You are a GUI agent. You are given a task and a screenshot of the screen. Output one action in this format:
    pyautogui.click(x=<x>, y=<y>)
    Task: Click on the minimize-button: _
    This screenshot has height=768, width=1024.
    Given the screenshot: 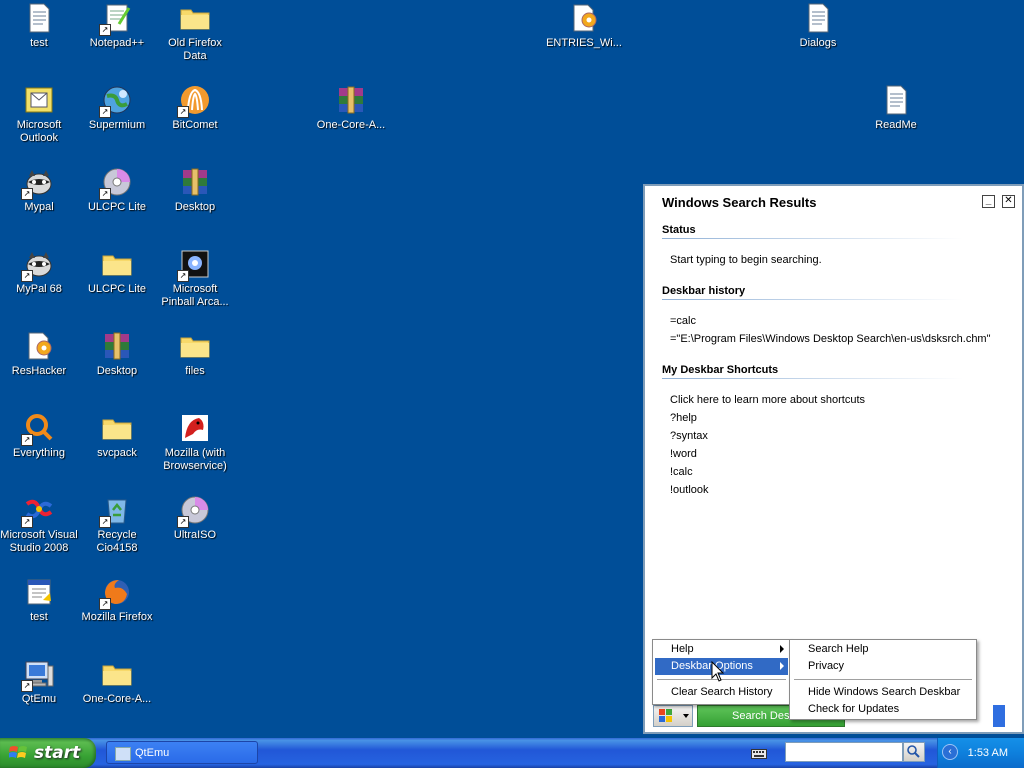 What is the action you would take?
    pyautogui.click(x=988, y=201)
    